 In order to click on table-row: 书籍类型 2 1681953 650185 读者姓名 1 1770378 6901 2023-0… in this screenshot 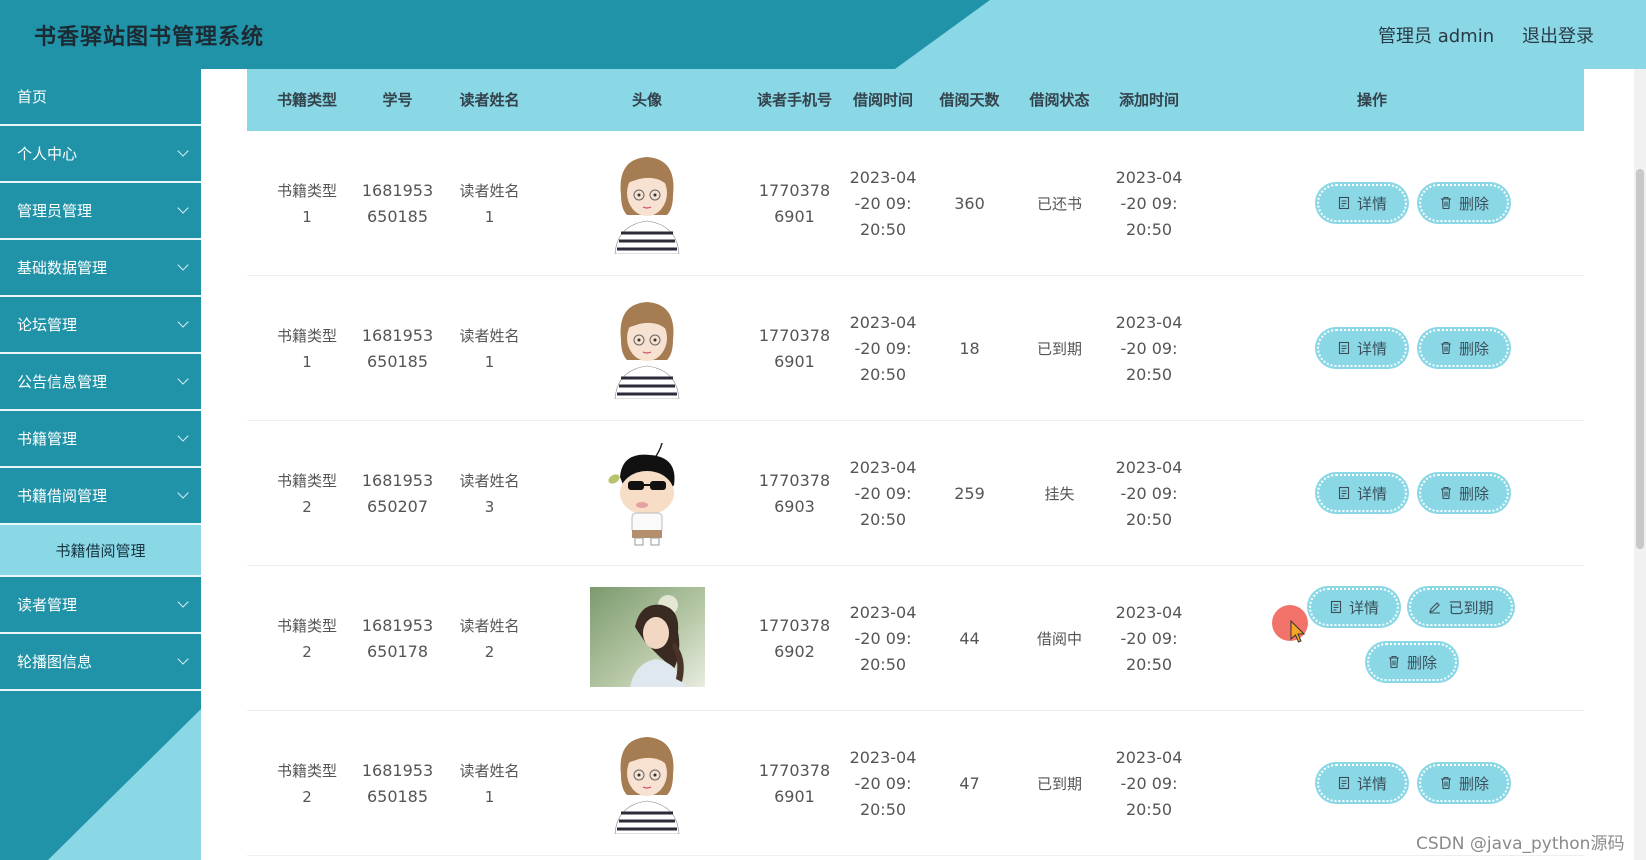, I will do `click(915, 783)`.